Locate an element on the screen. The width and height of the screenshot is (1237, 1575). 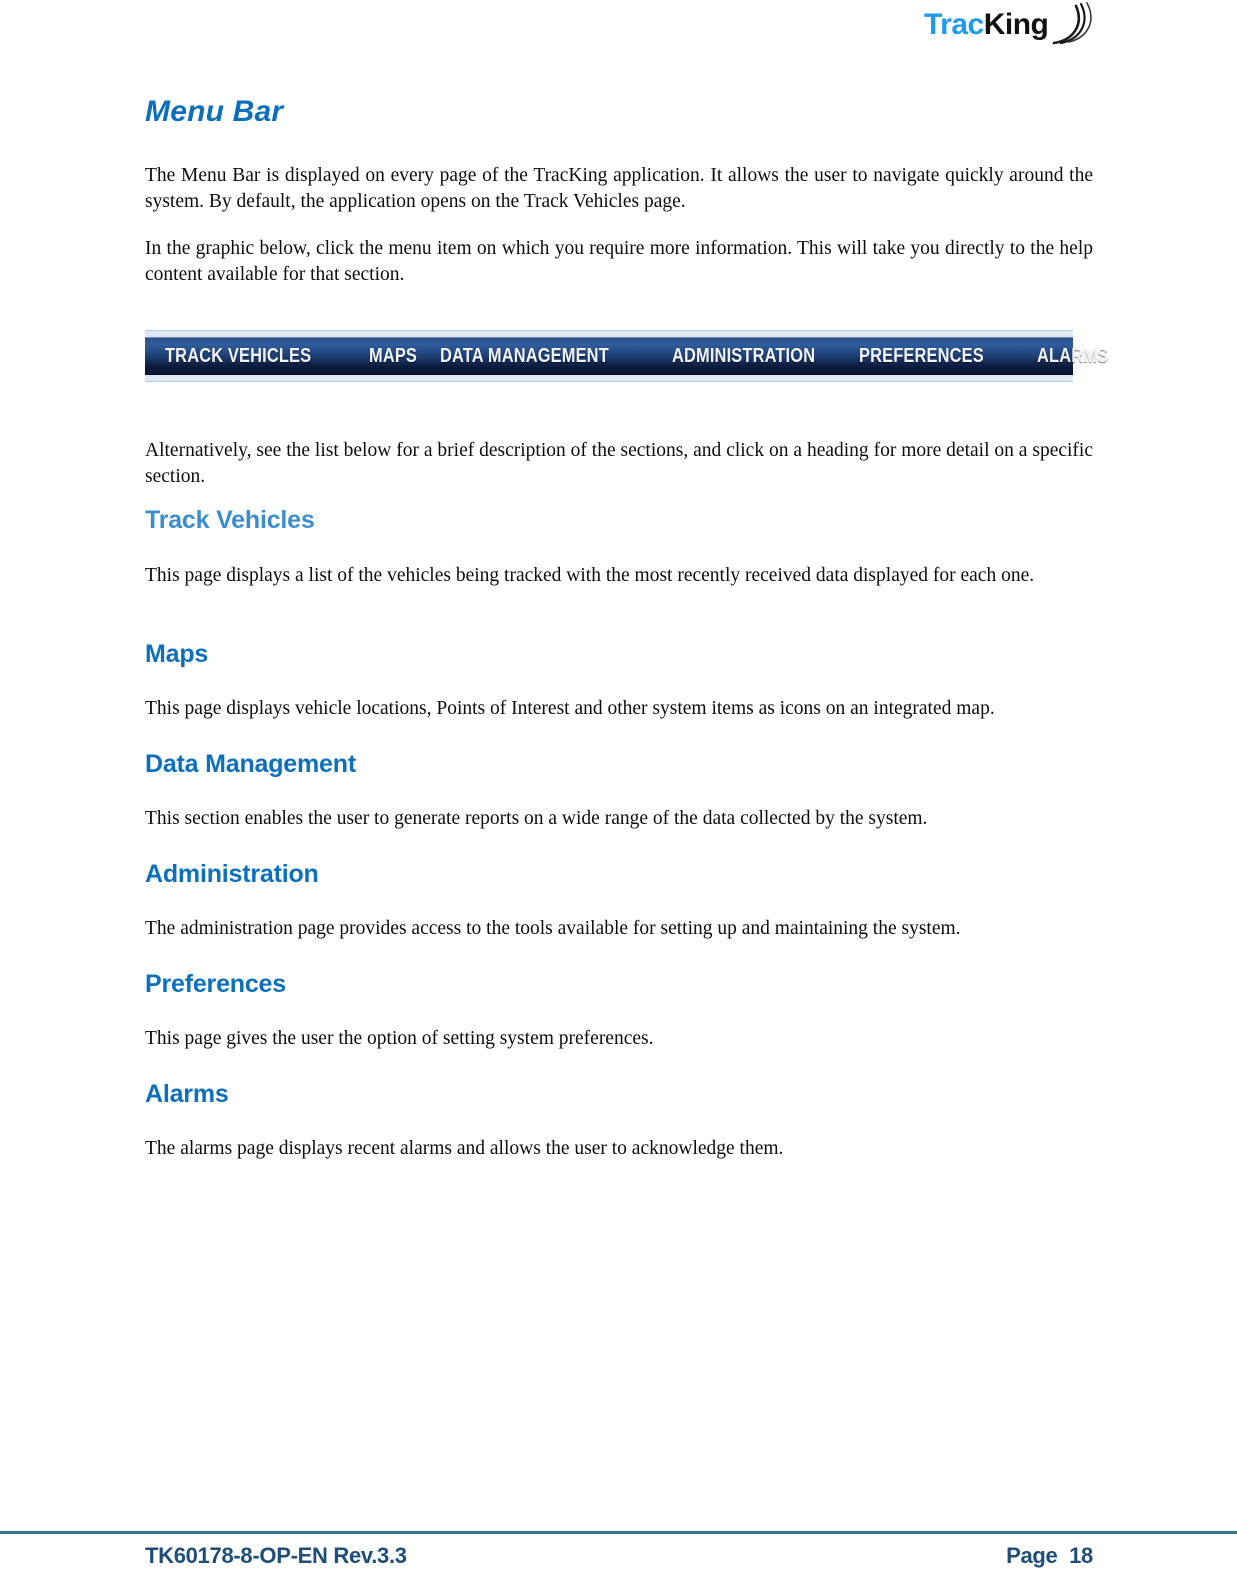
menu-item-data-management: DATA MANAGEMENT is located at coordinates (524, 356).